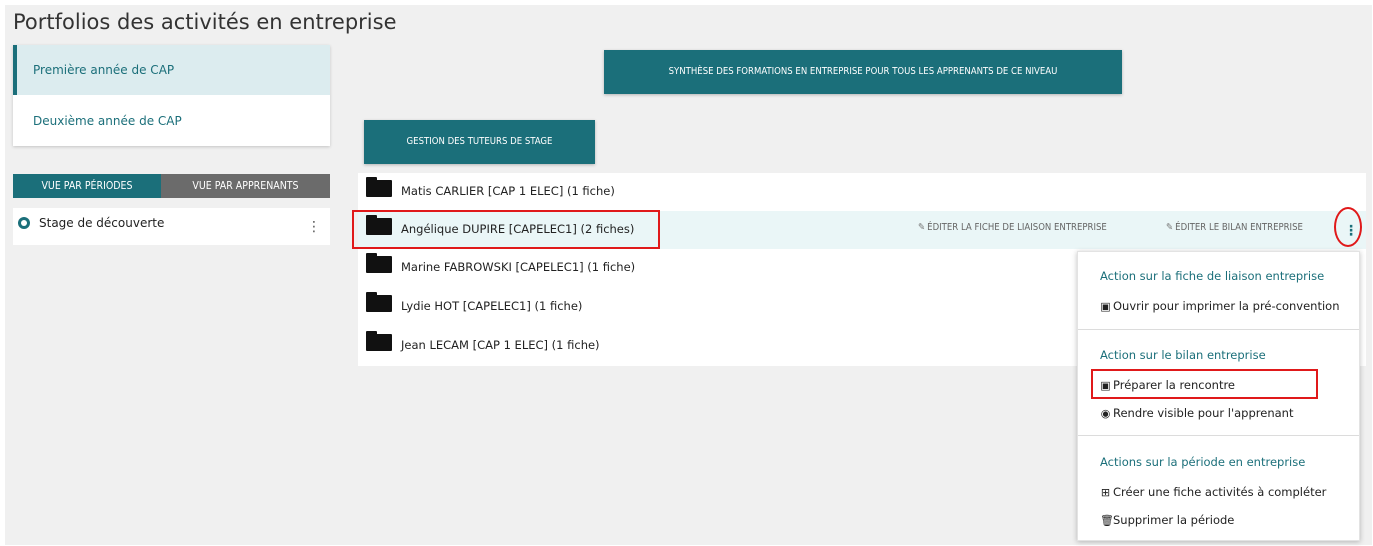 This screenshot has height=546, width=1373. I want to click on edit-bilan-label: Éditer le bilan entreprise, so click(1239, 227).